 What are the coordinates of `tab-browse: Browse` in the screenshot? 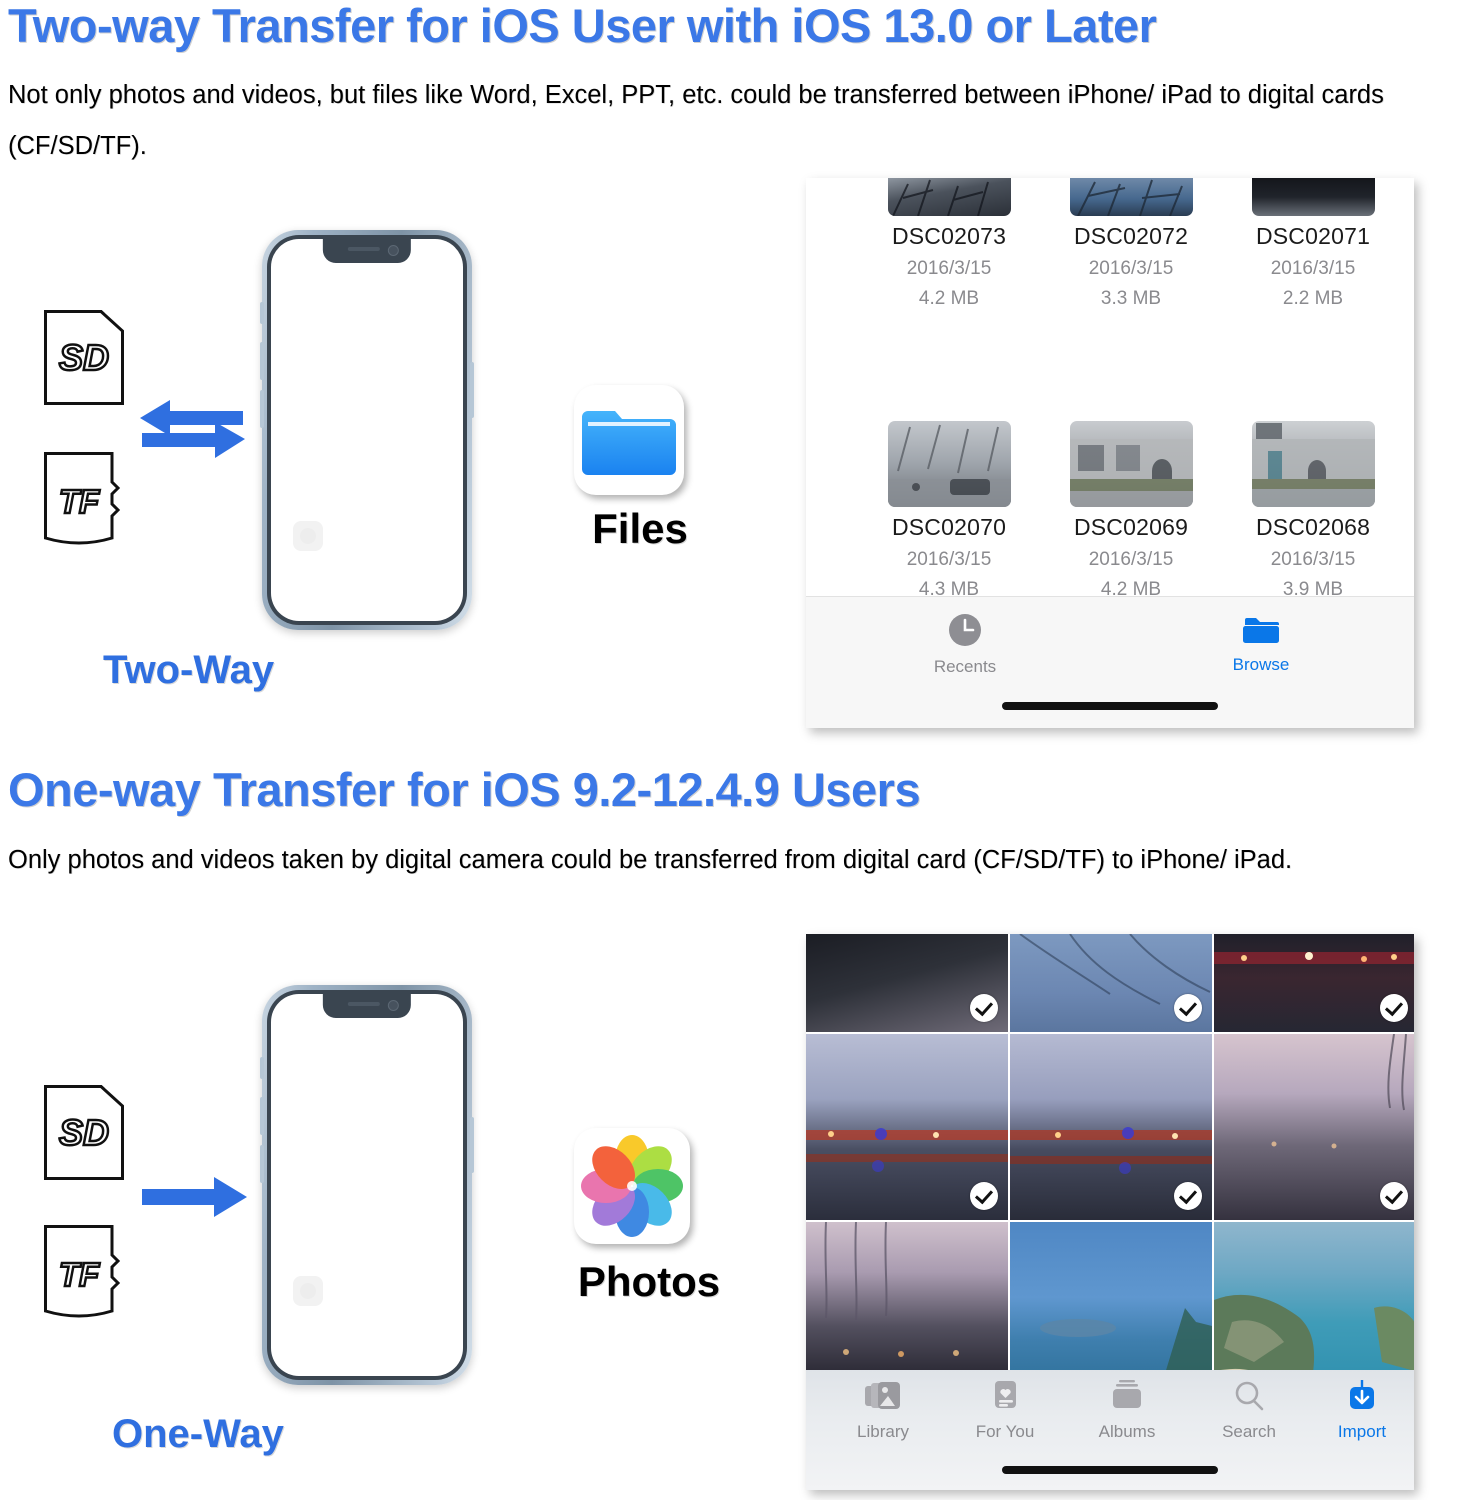 It's located at (1261, 644).